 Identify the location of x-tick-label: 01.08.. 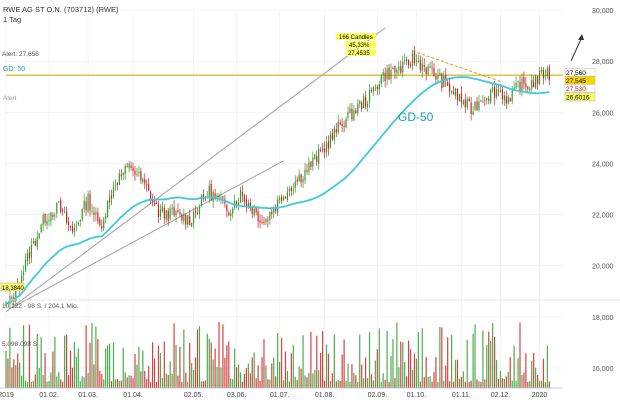
(325, 395).